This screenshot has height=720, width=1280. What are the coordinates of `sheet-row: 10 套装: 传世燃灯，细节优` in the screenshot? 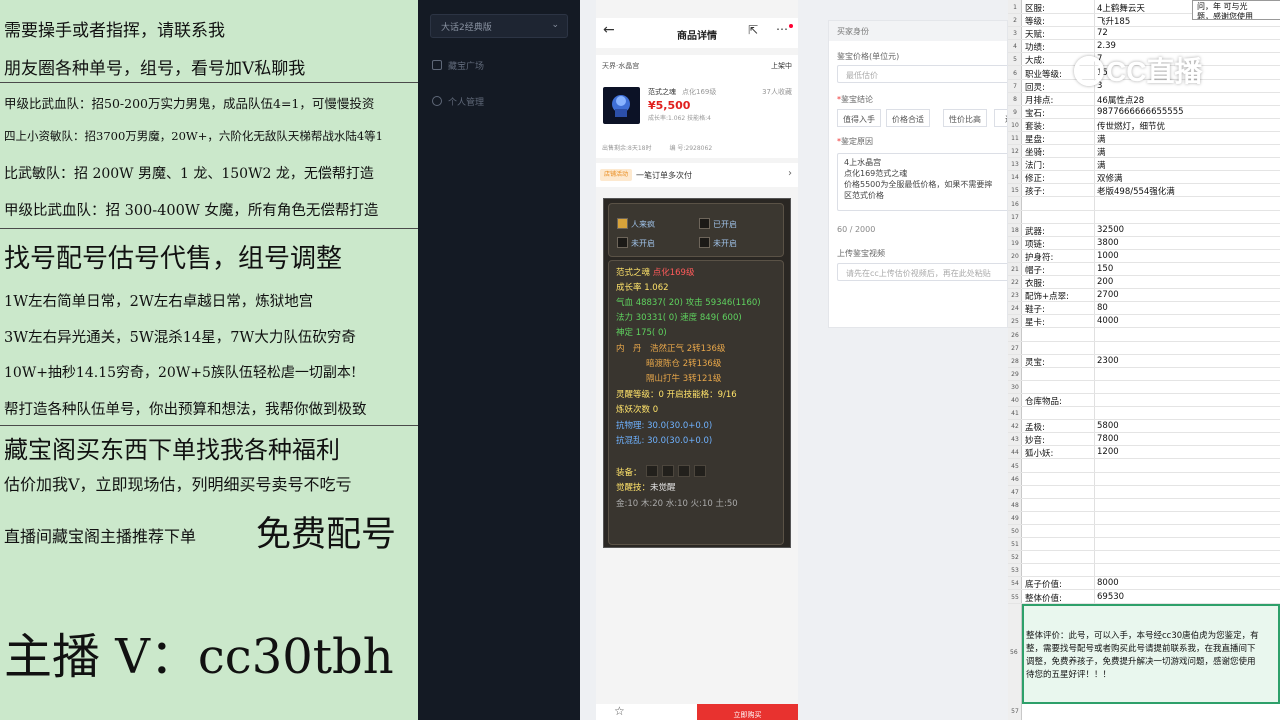 It's located at (1144, 125).